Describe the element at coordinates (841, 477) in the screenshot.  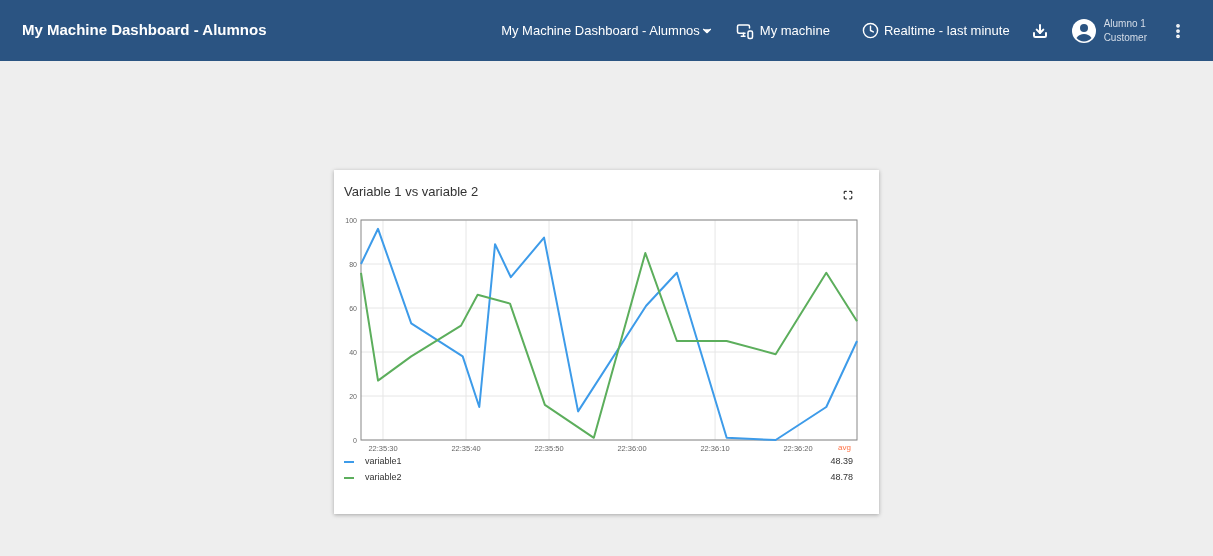
I see `legend-value: 48.78` at that location.